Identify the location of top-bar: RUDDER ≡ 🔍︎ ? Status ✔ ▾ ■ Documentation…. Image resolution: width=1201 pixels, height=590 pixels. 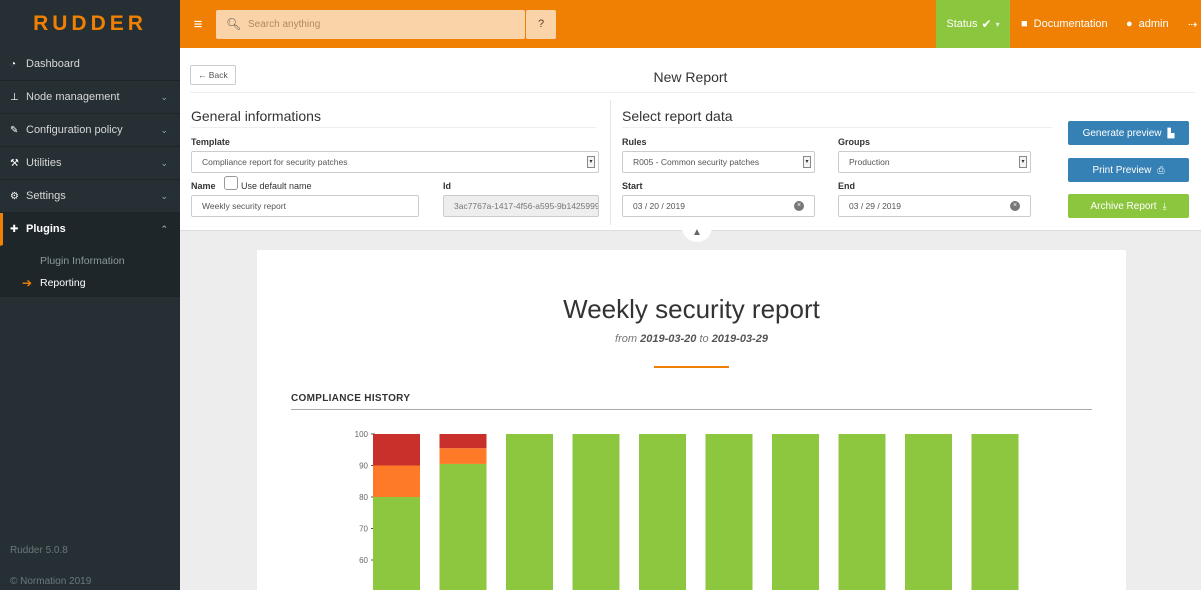
(600, 24).